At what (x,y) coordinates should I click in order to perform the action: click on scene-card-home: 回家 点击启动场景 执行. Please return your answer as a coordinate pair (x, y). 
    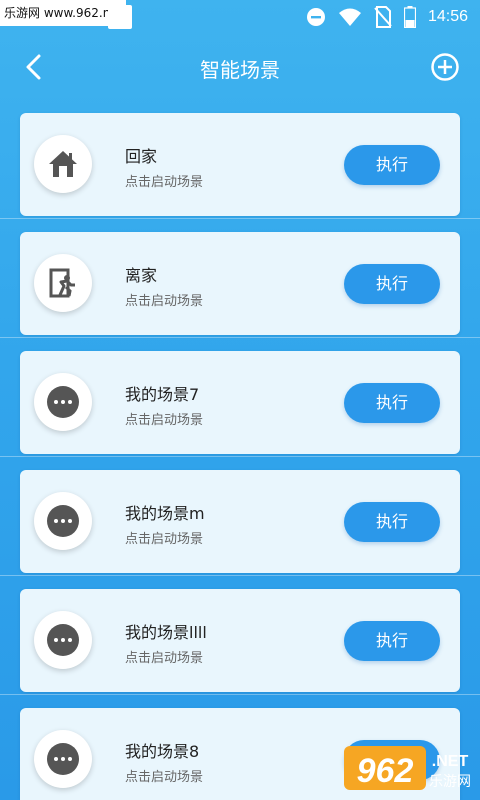
    Looking at the image, I should click on (240, 164).